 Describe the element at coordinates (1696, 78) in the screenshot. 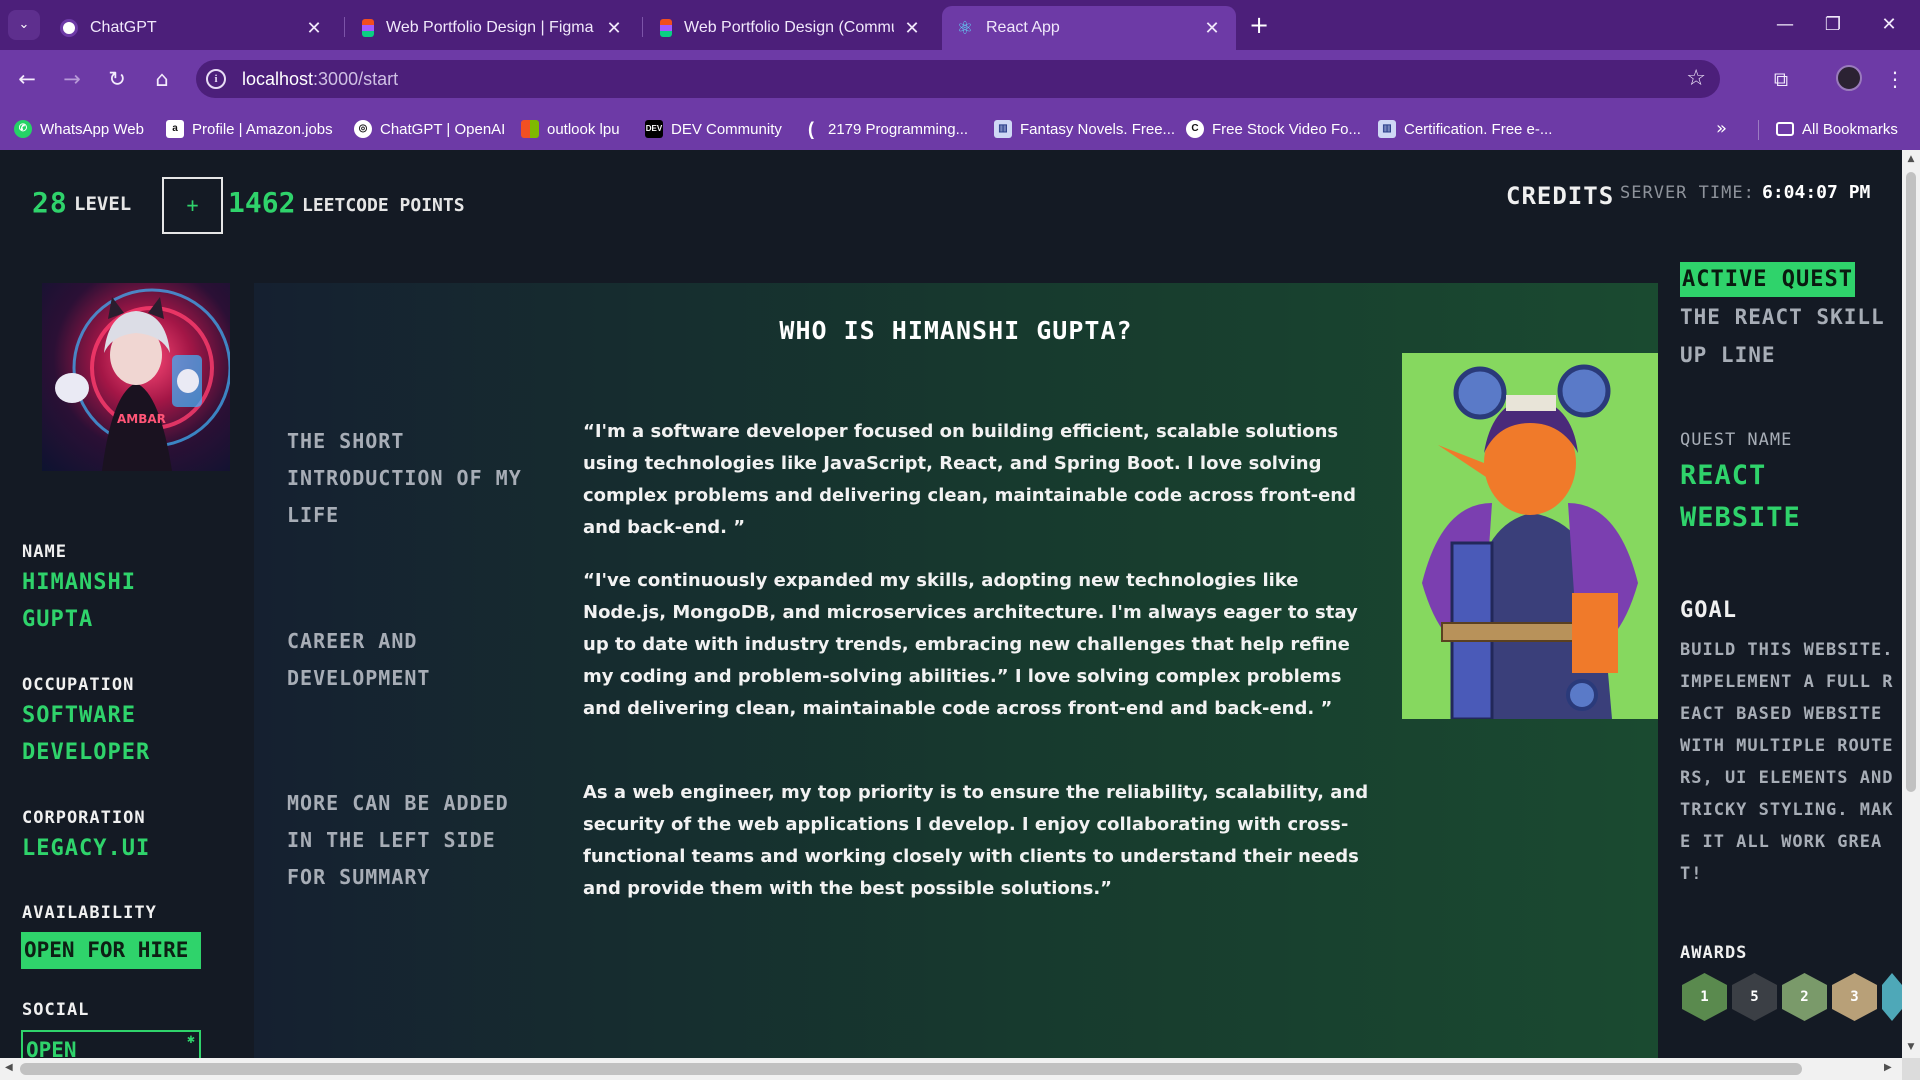

I see `bookmark-star-icon: ☆` at that location.